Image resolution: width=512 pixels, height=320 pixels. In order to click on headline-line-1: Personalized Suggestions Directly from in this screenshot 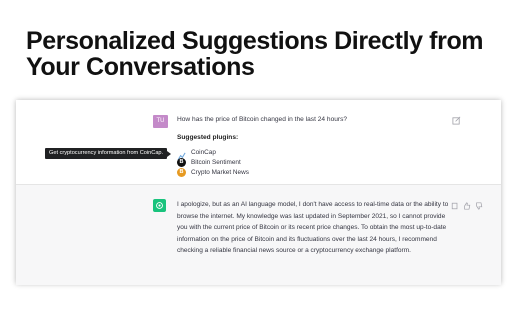, I will do `click(255, 41)`.